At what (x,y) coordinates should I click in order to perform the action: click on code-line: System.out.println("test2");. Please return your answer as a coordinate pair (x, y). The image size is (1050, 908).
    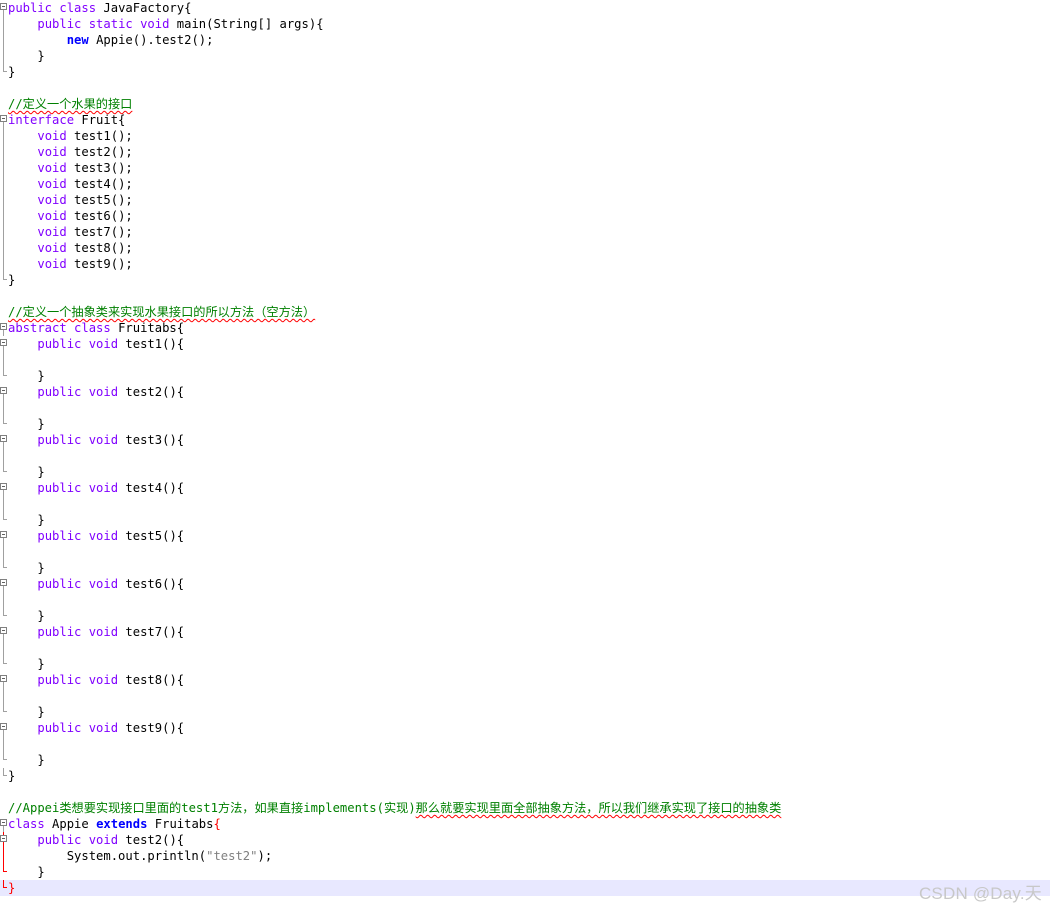
    Looking at the image, I should click on (525, 856).